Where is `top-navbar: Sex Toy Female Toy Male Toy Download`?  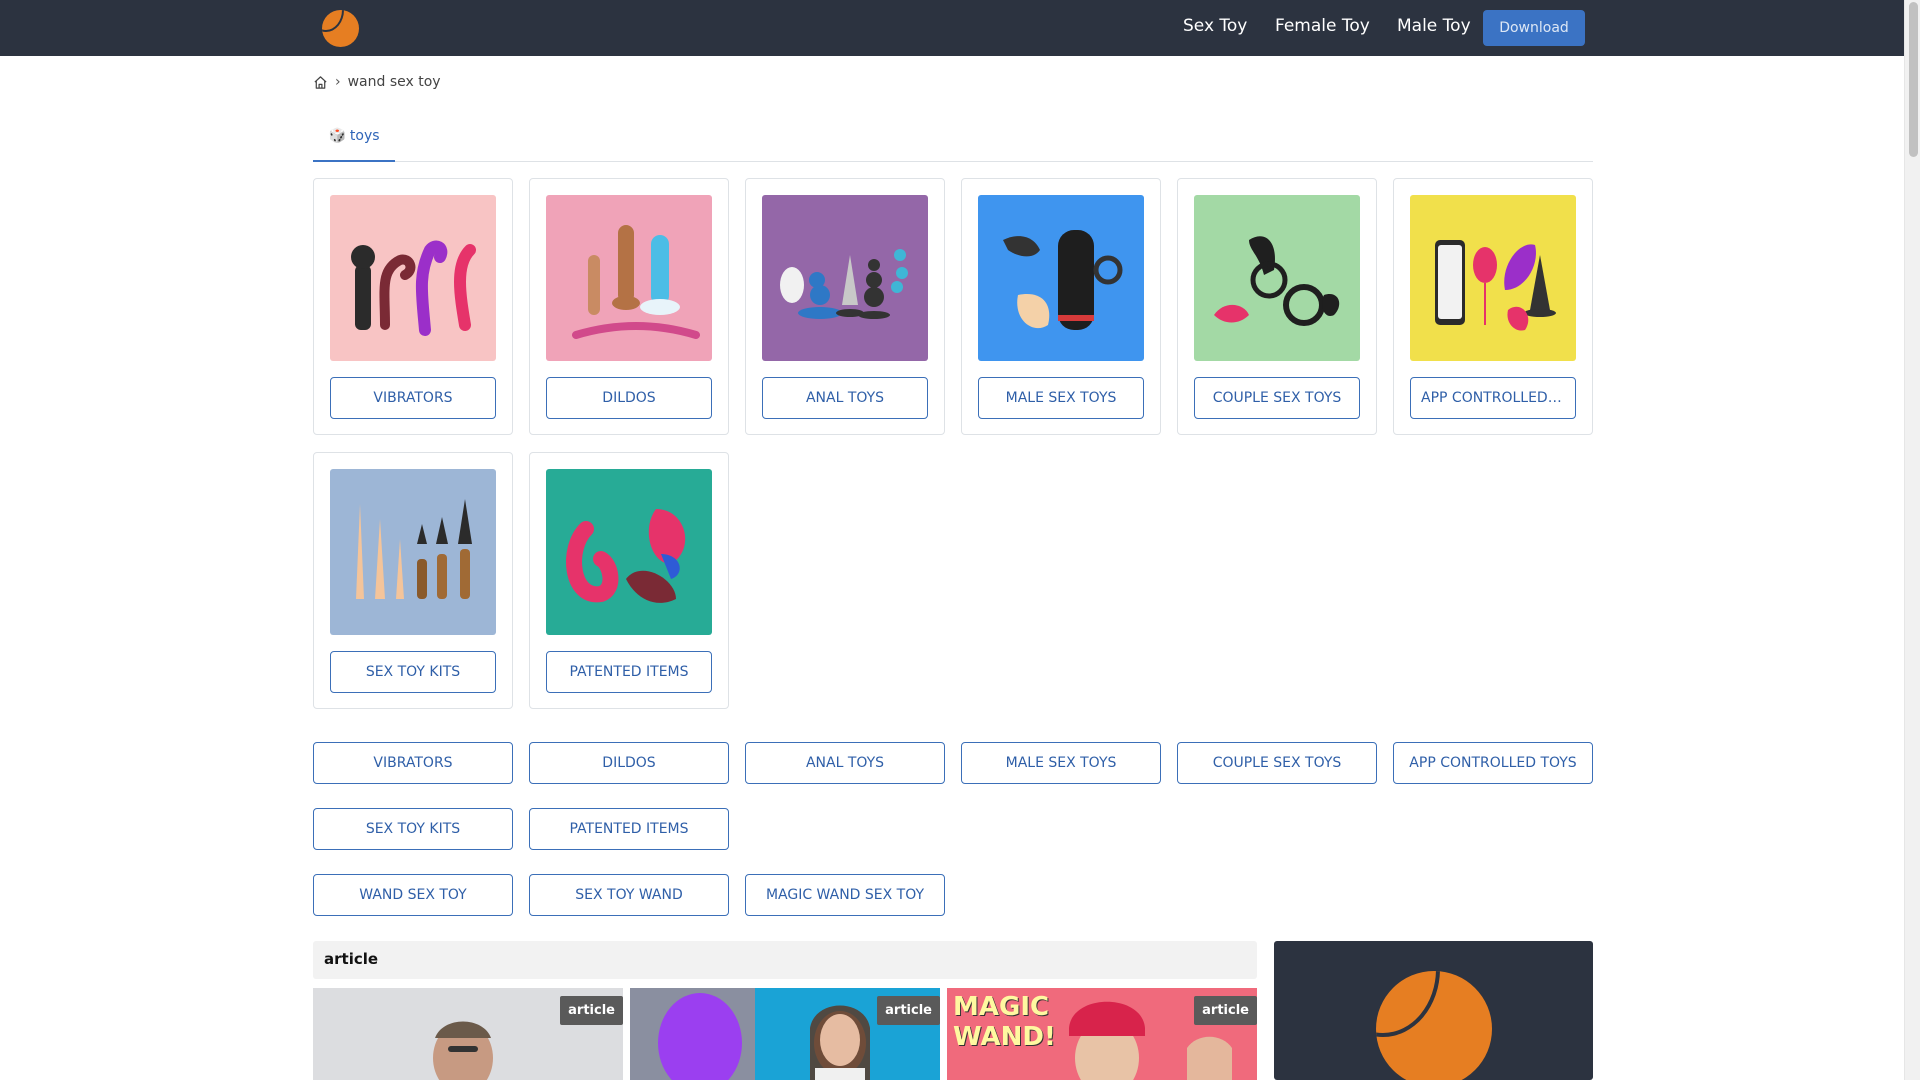 top-navbar: Sex Toy Female Toy Male Toy Download is located at coordinates (952, 28).